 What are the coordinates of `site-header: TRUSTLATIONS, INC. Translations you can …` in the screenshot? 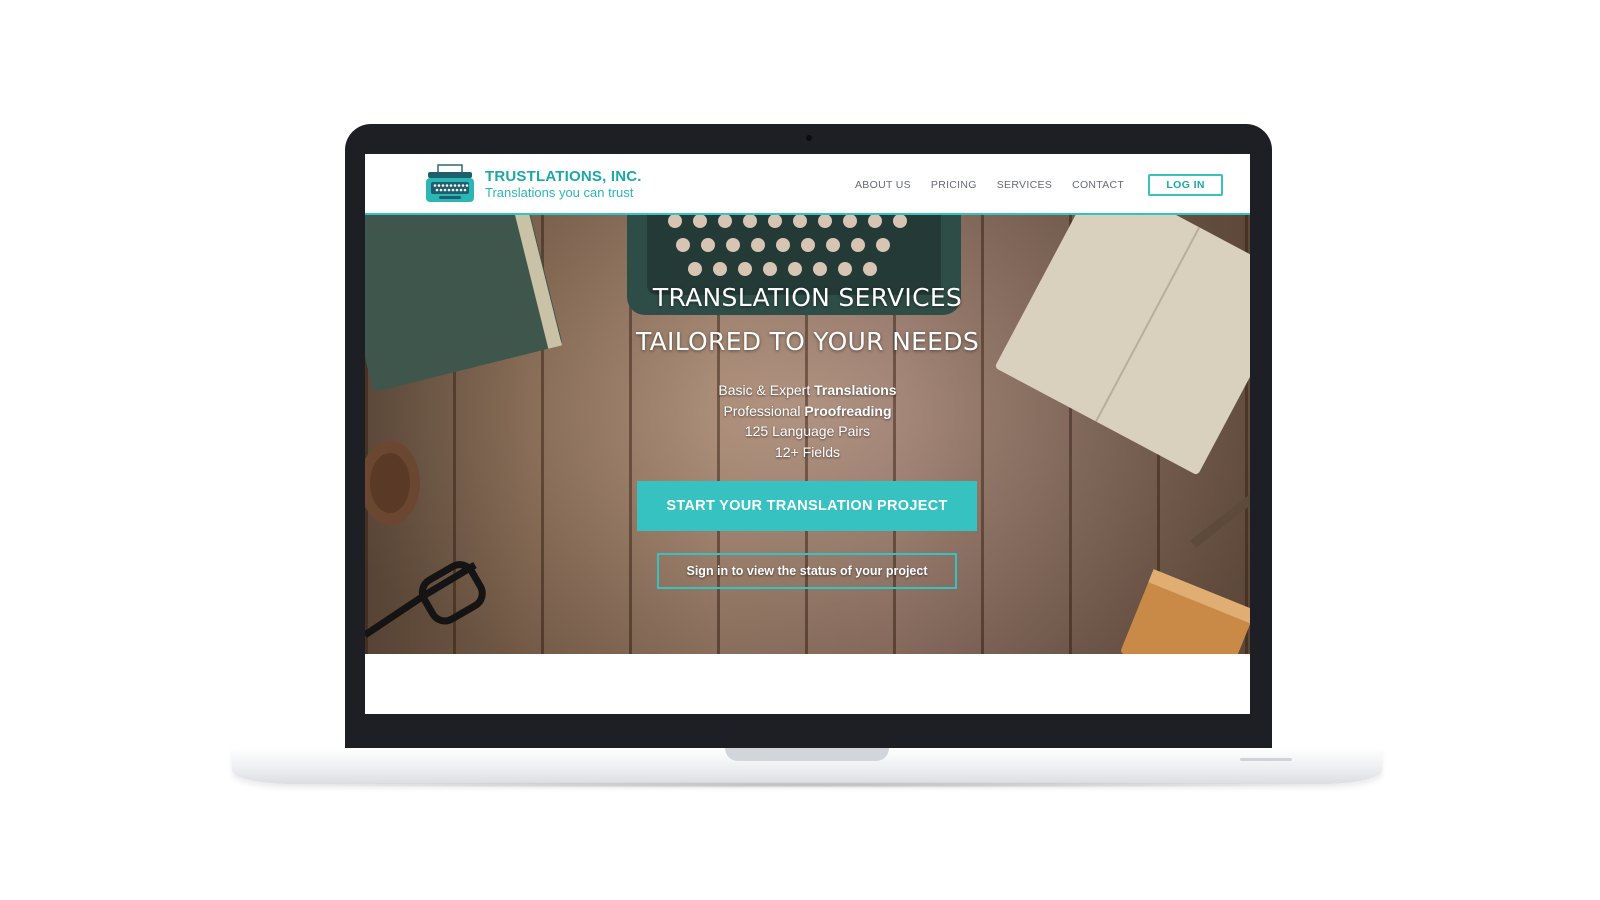 It's located at (807, 184).